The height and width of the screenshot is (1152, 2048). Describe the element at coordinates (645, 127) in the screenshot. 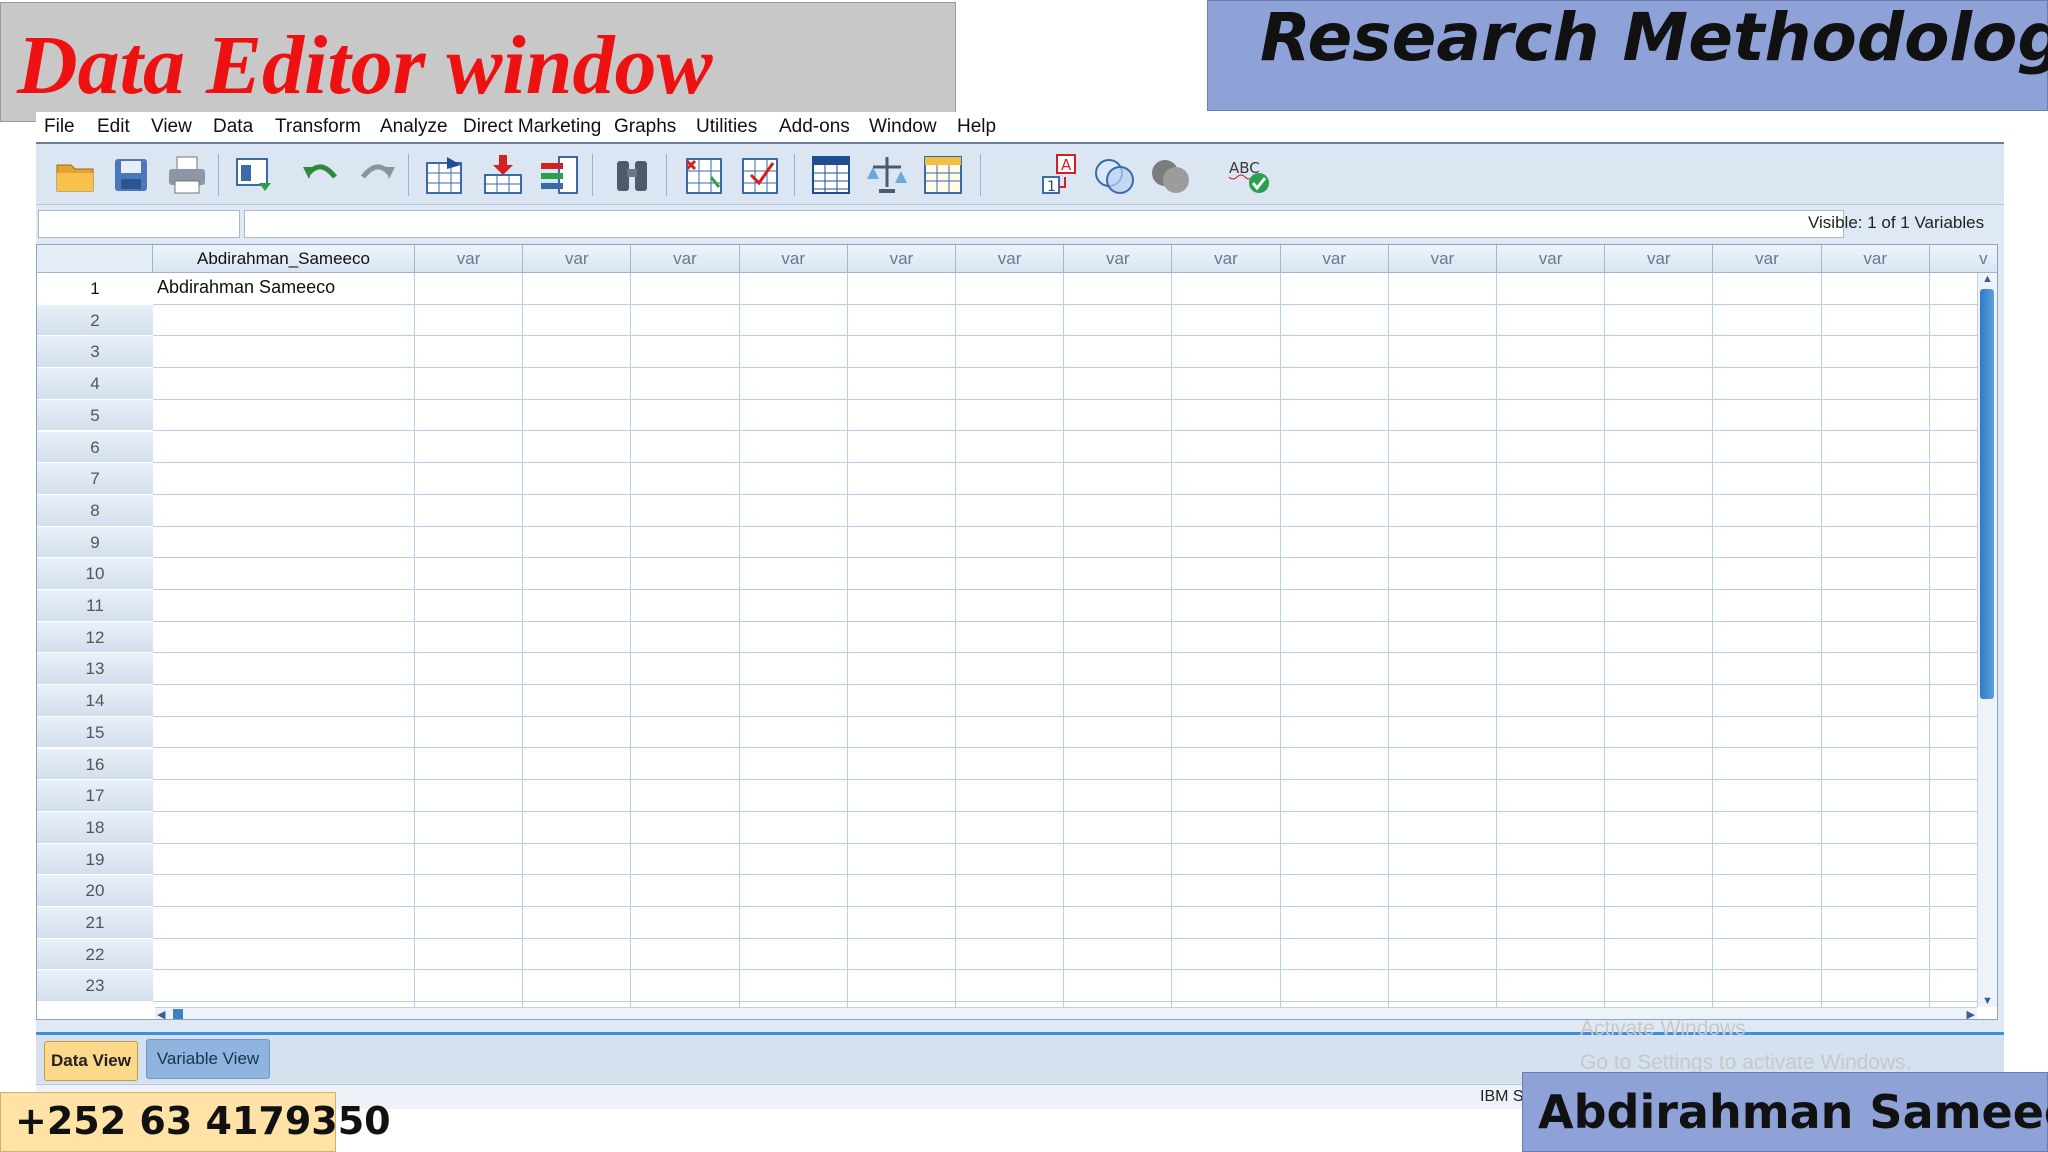

I see `menu-graphs: Graphs` at that location.